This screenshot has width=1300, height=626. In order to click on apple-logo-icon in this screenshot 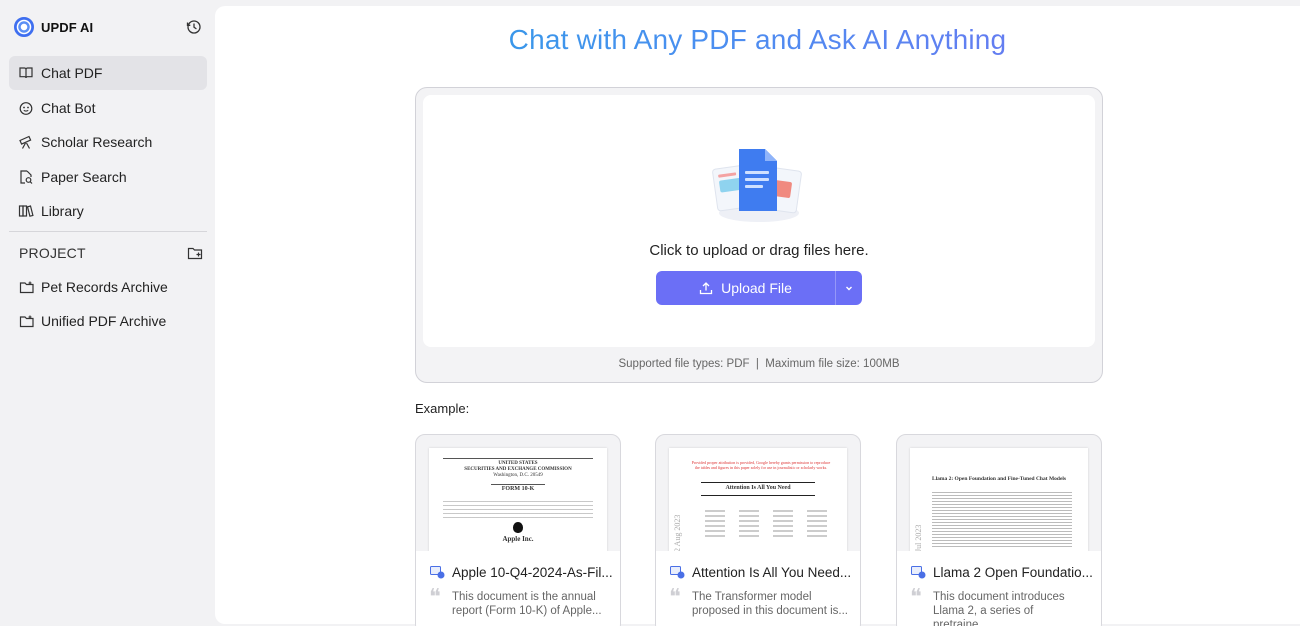, I will do `click(518, 527)`.